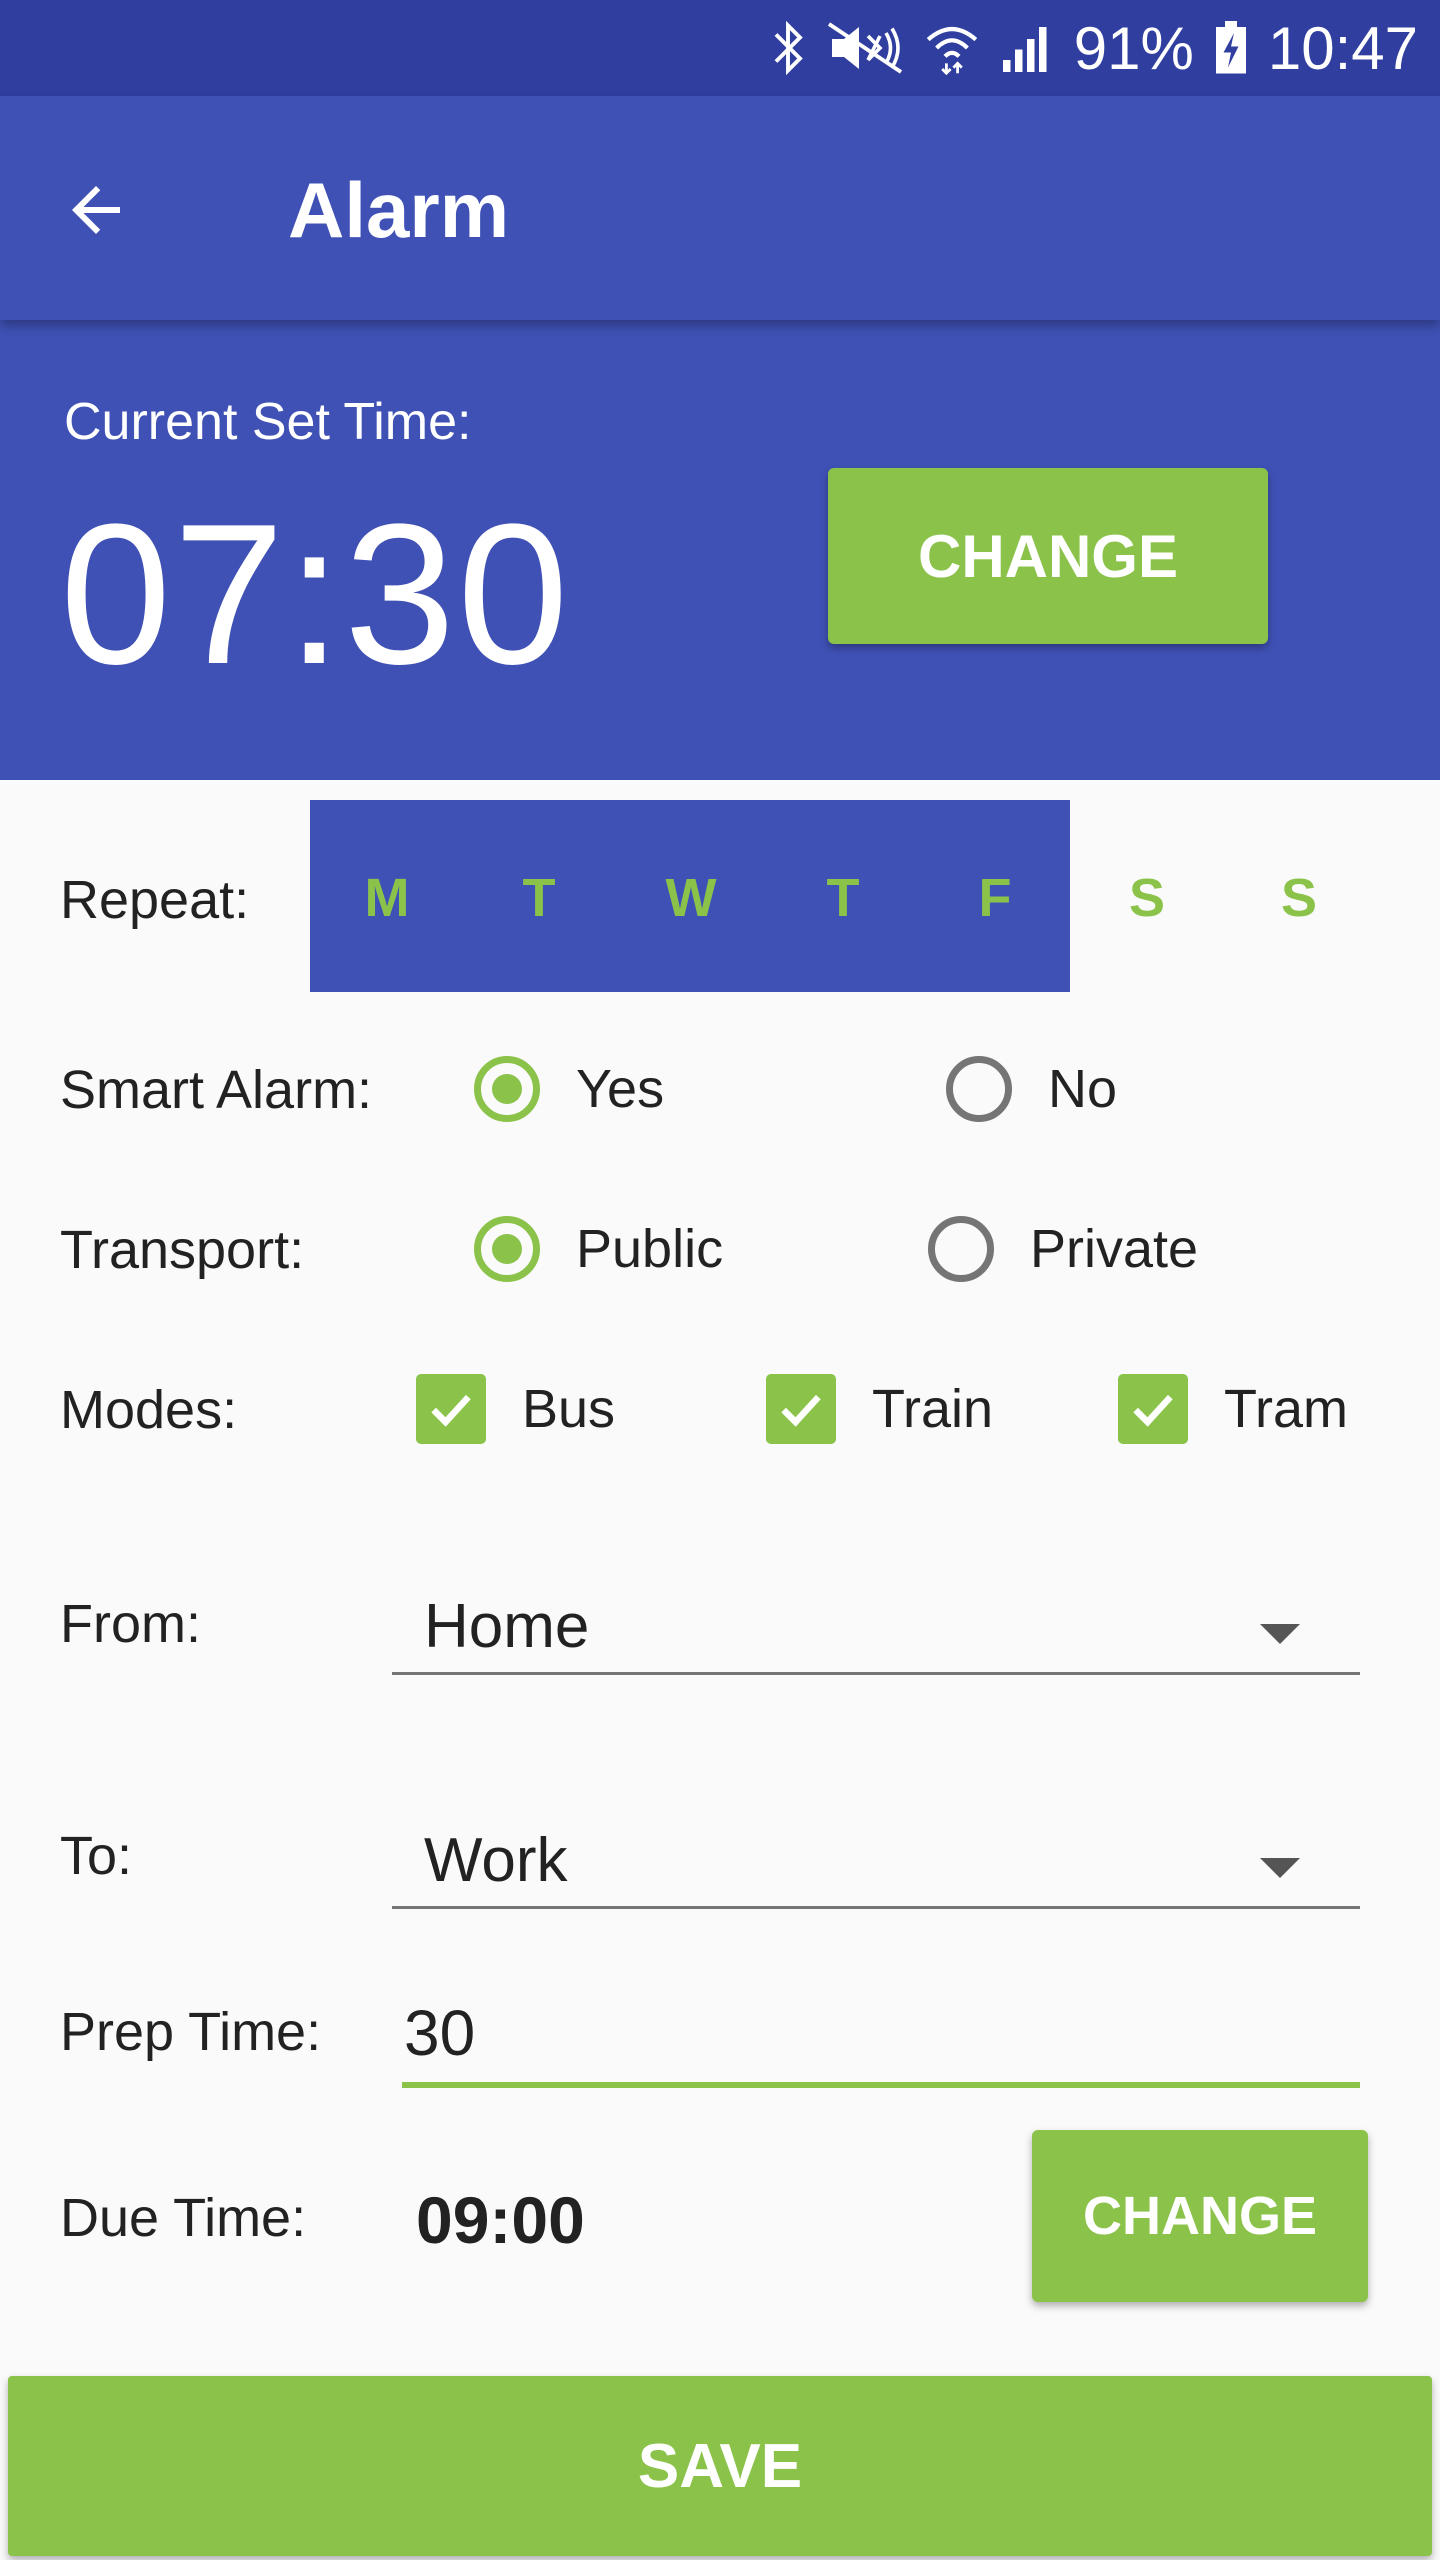 The height and width of the screenshot is (2560, 1440). I want to click on to-value: Work, so click(496, 1860).